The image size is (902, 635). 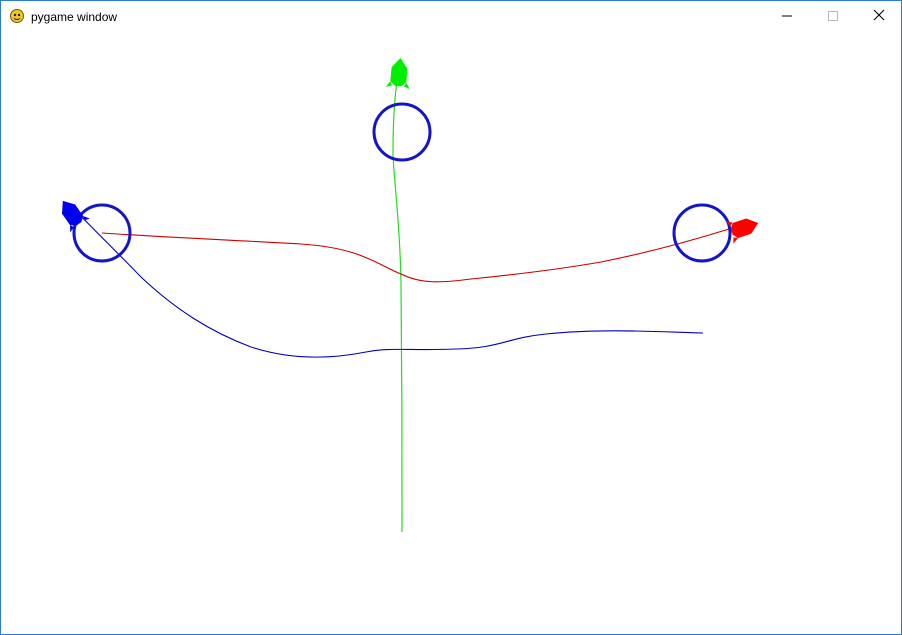 What do you see at coordinates (17, 16) in the screenshot?
I see `pygame-snake-icon` at bounding box center [17, 16].